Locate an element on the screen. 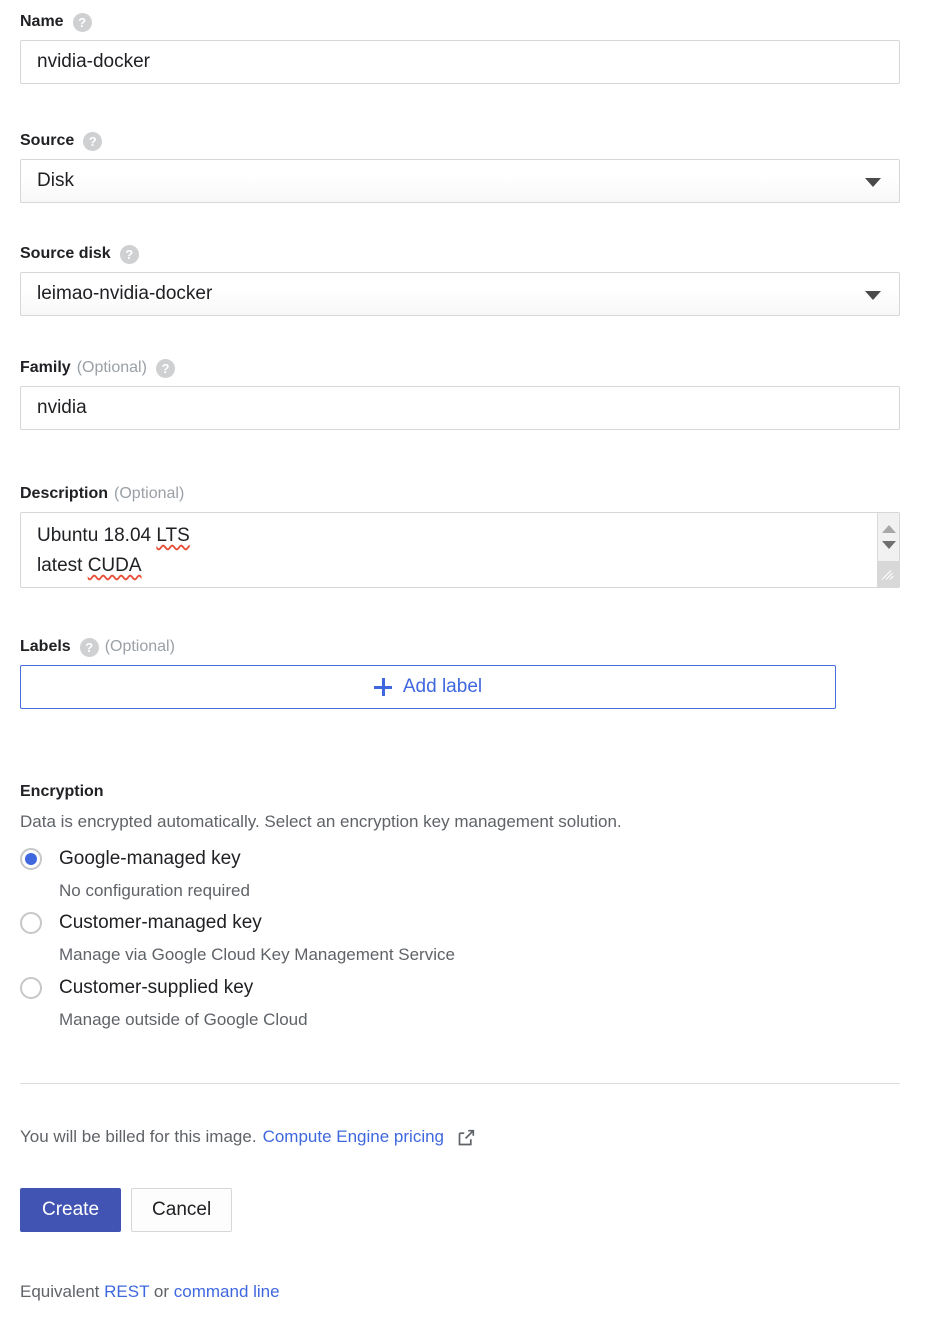 The image size is (926, 1326). labels-label: Labels is located at coordinates (45, 646).